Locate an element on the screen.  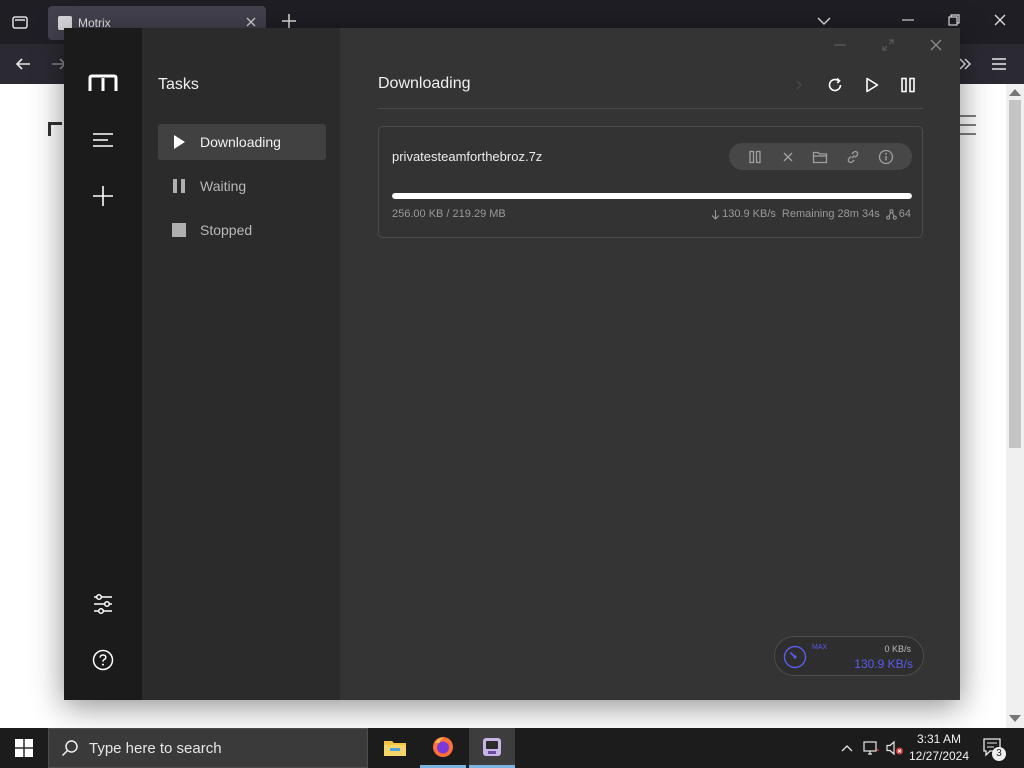
task-progress-bar is located at coordinates (652, 196).